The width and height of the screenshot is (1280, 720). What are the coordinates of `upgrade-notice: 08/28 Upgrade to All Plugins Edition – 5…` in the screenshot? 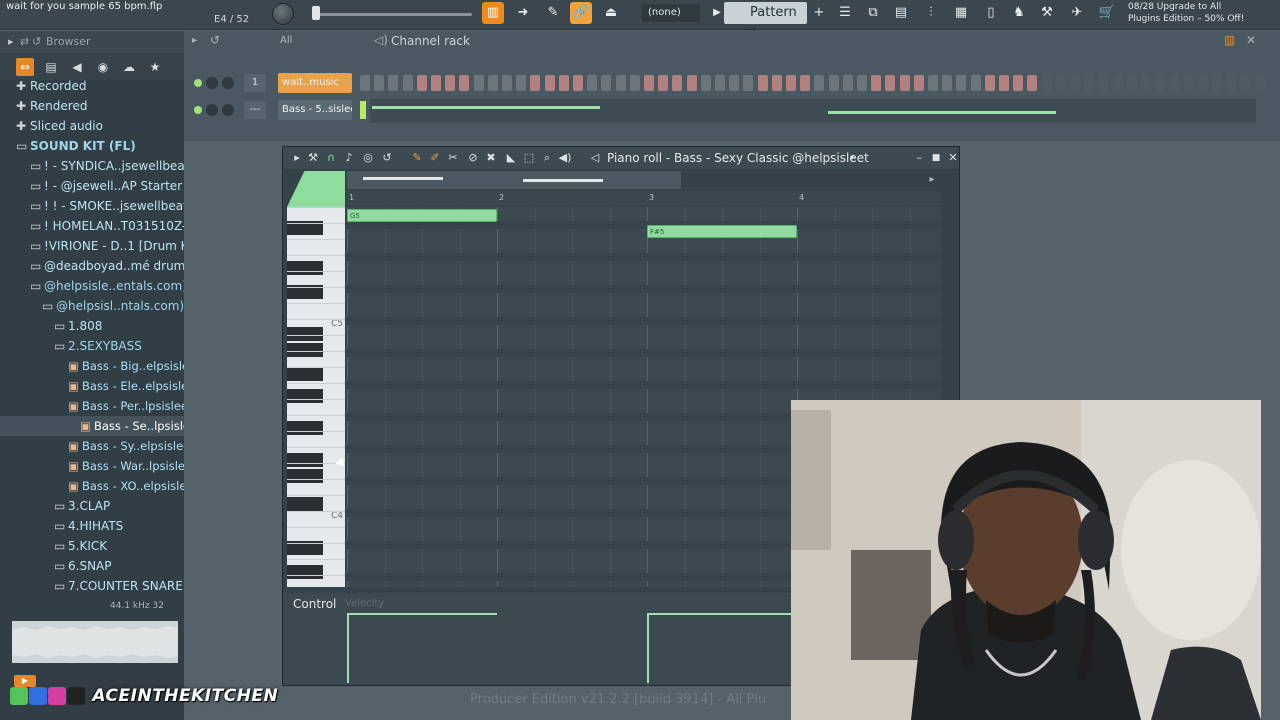 It's located at (1188, 13).